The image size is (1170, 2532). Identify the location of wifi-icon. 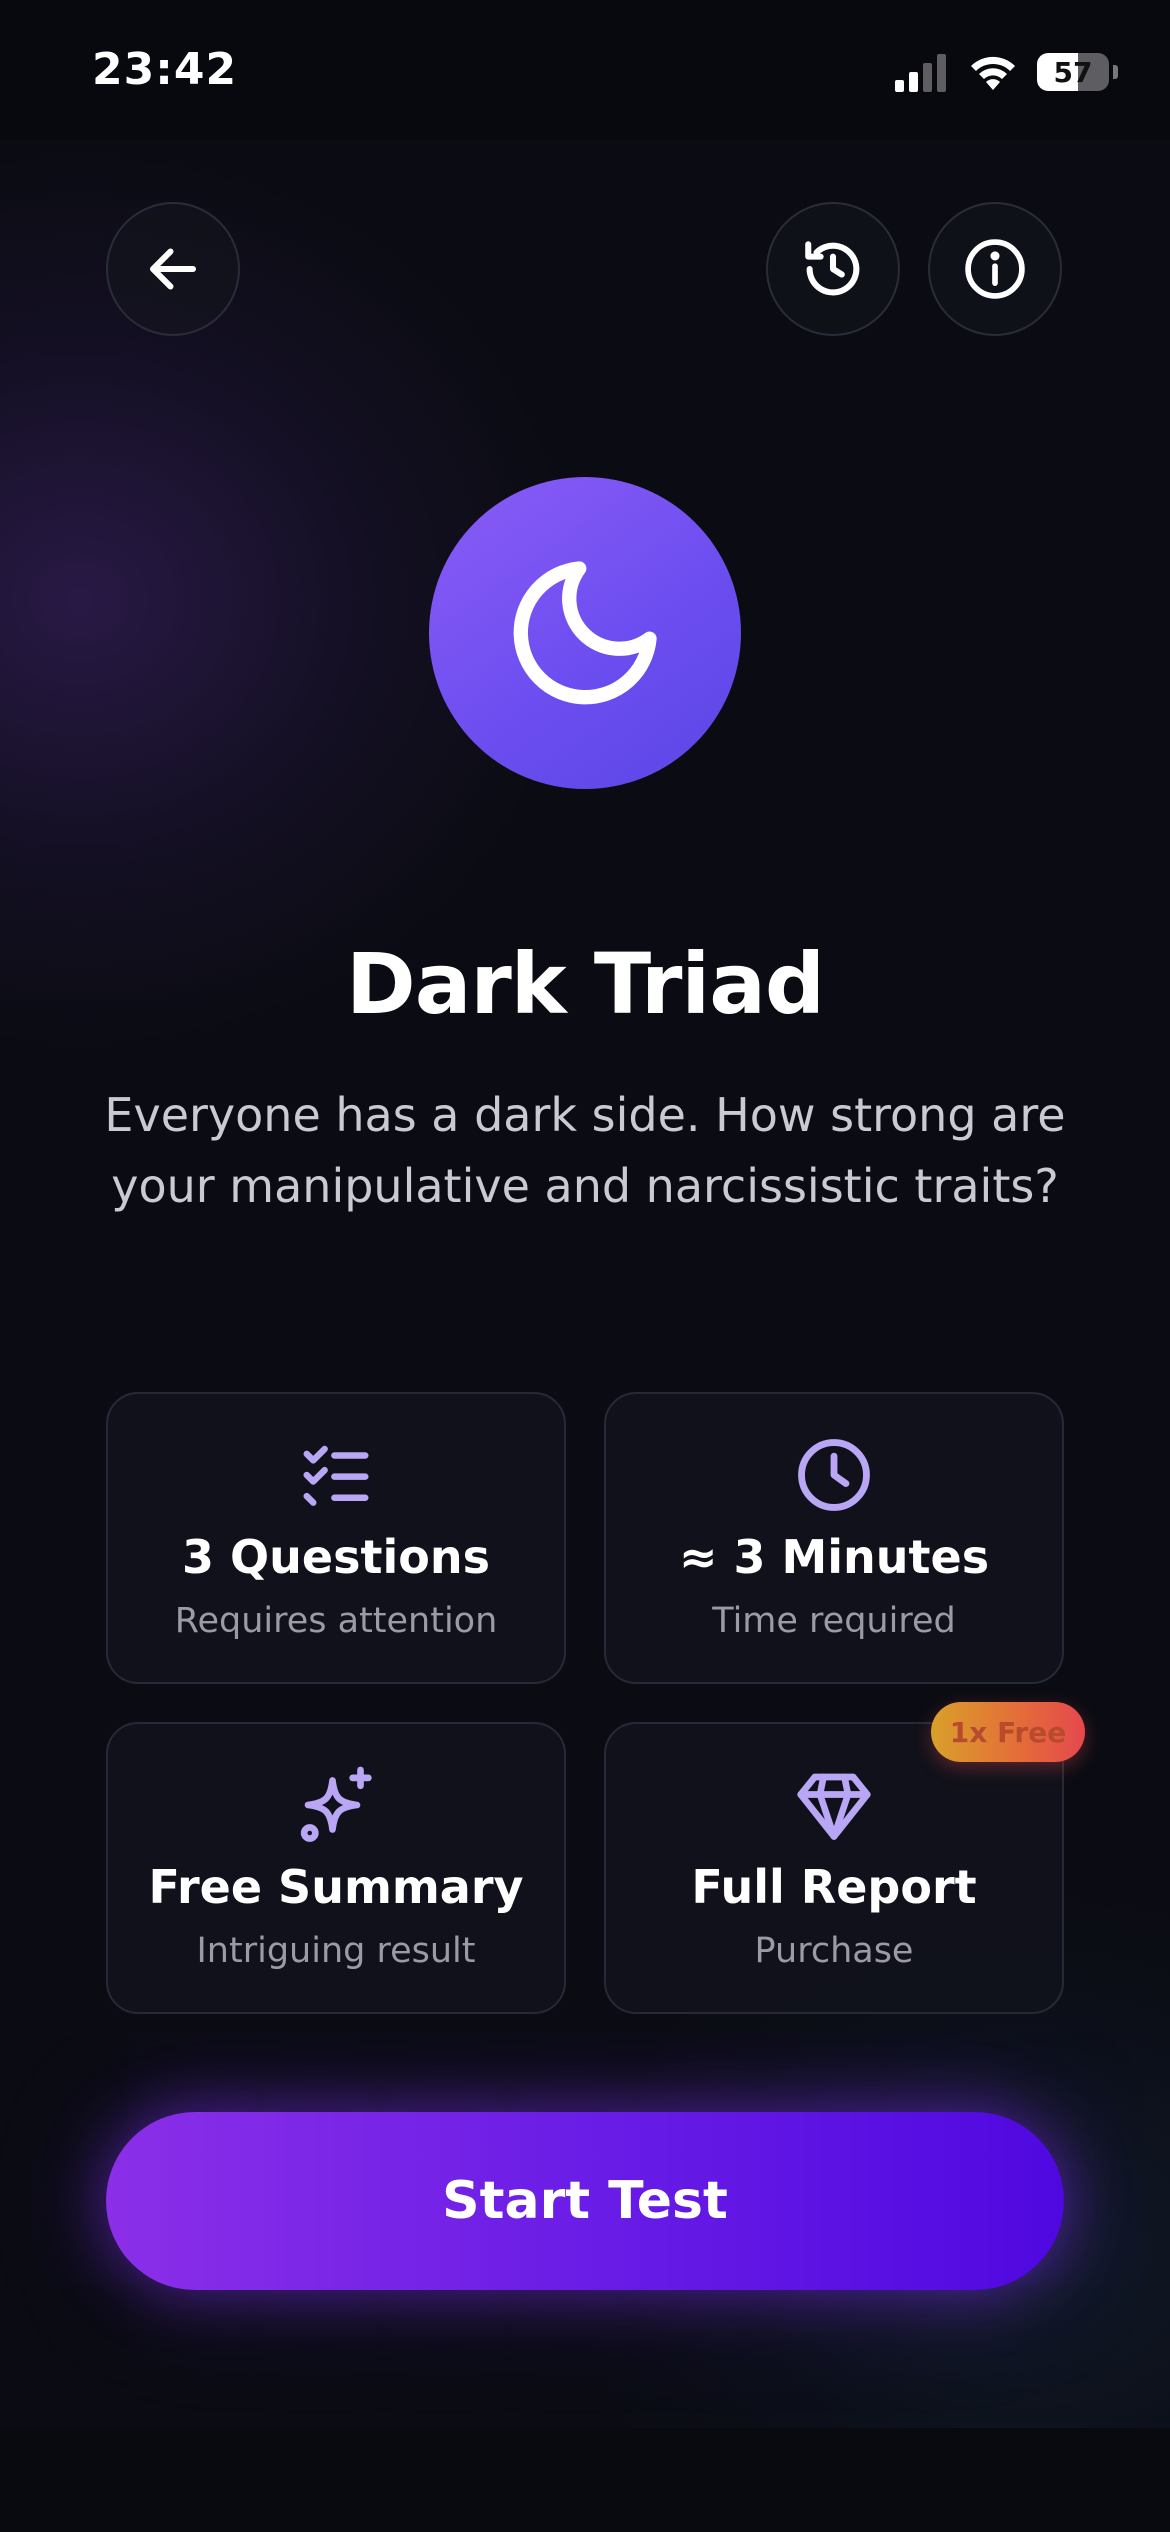
(993, 73).